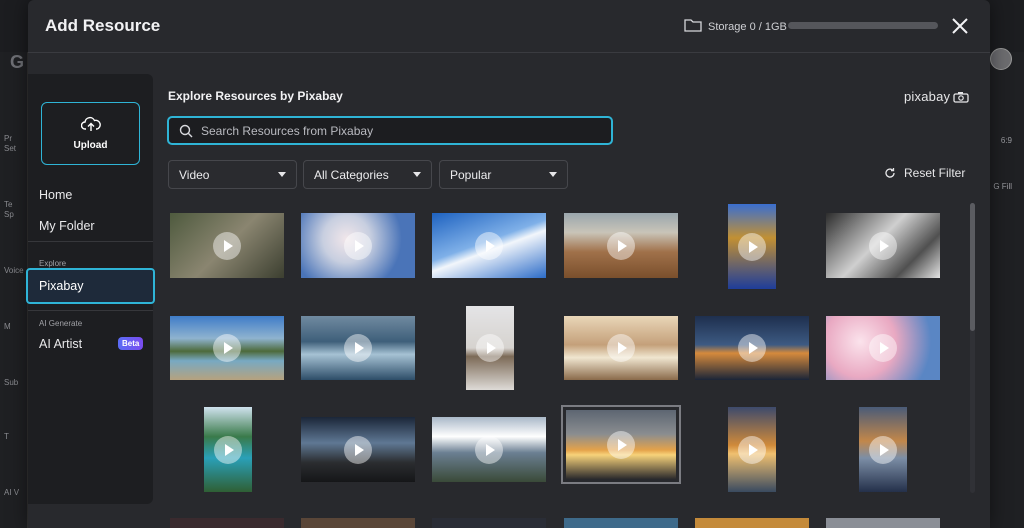  I want to click on search-input, so click(391, 130).